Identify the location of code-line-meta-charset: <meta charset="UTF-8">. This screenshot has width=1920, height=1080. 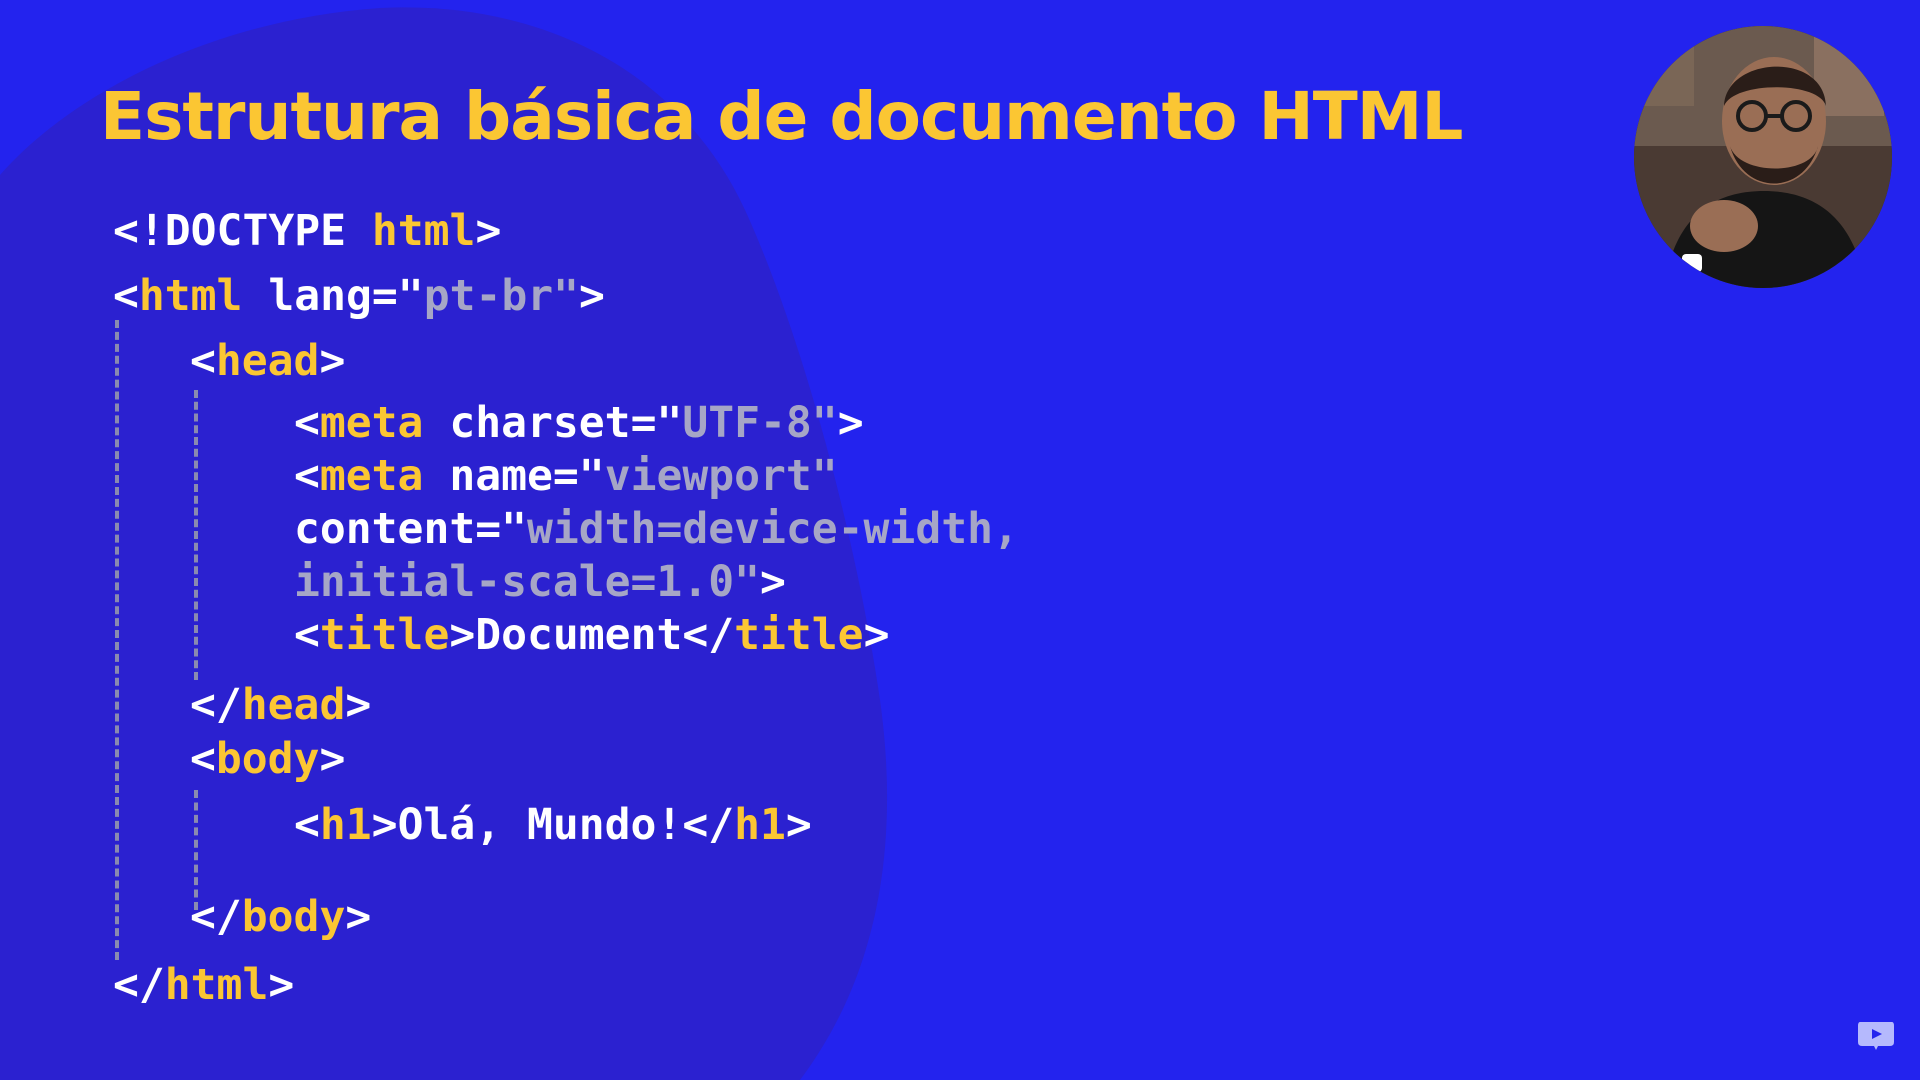
(579, 423).